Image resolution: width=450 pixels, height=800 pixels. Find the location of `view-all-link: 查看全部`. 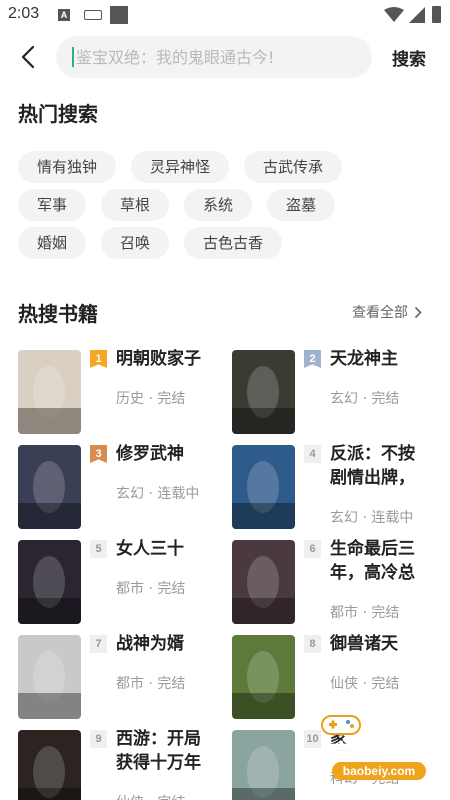

view-all-link: 查看全部 is located at coordinates (387, 312).